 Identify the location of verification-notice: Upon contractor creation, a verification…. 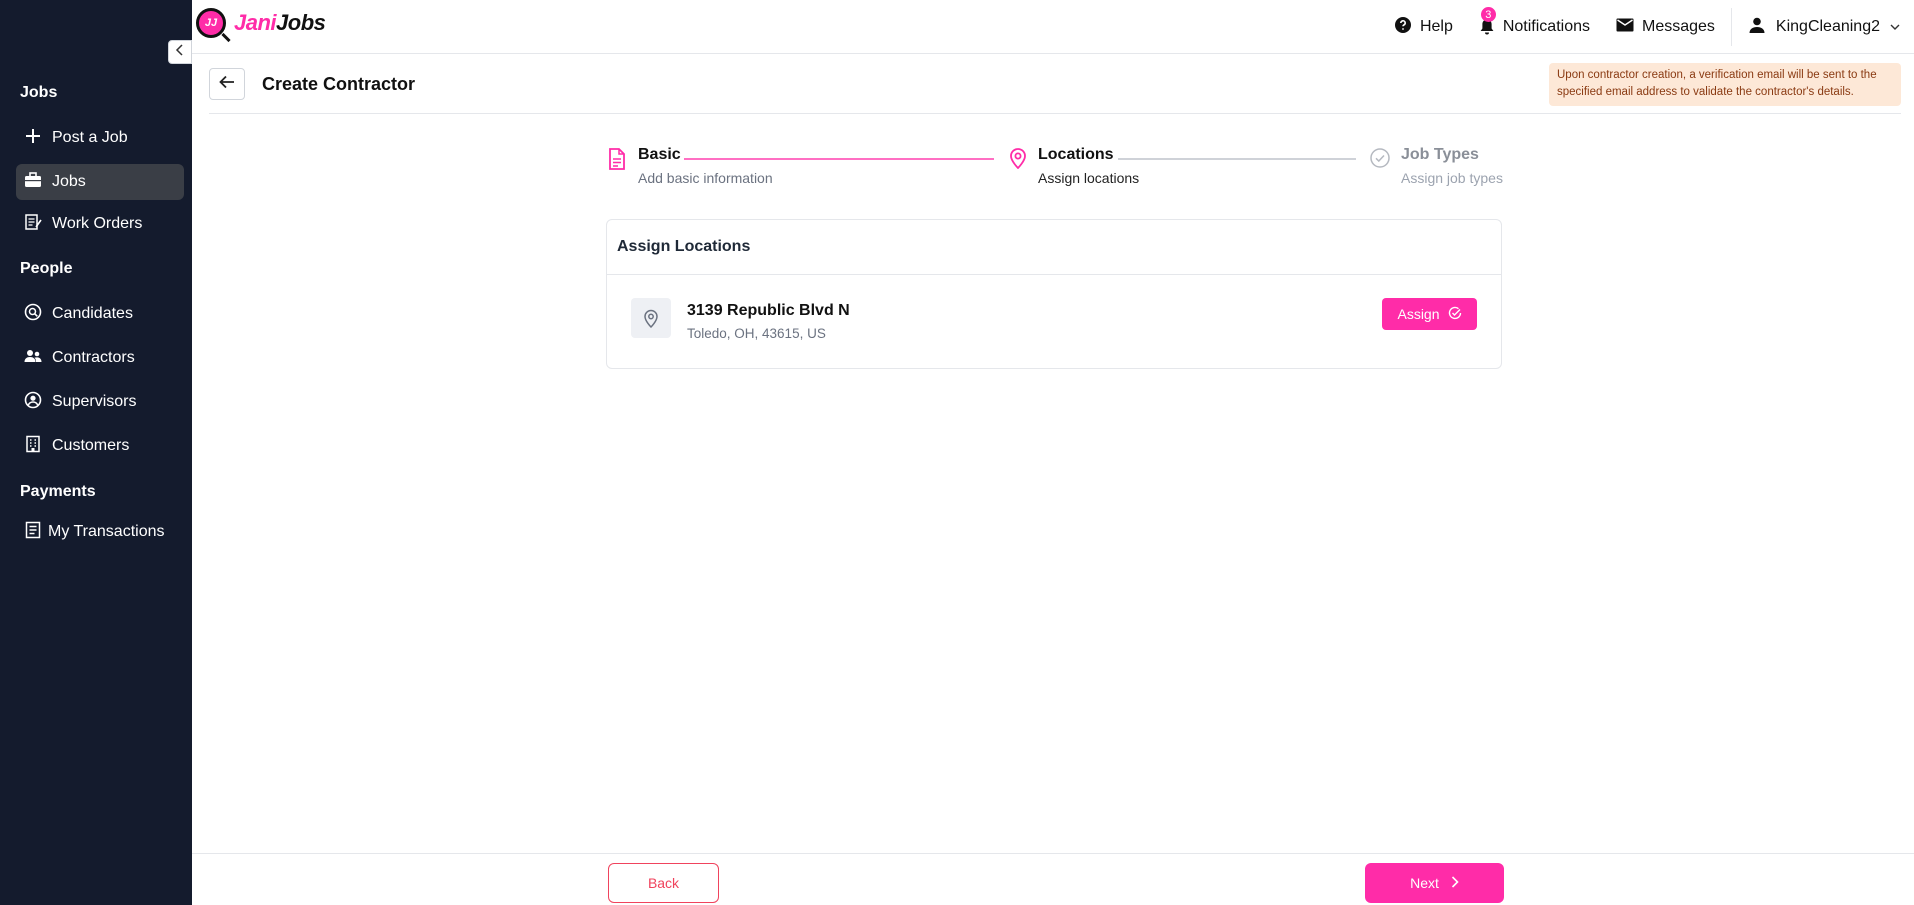
(1725, 84).